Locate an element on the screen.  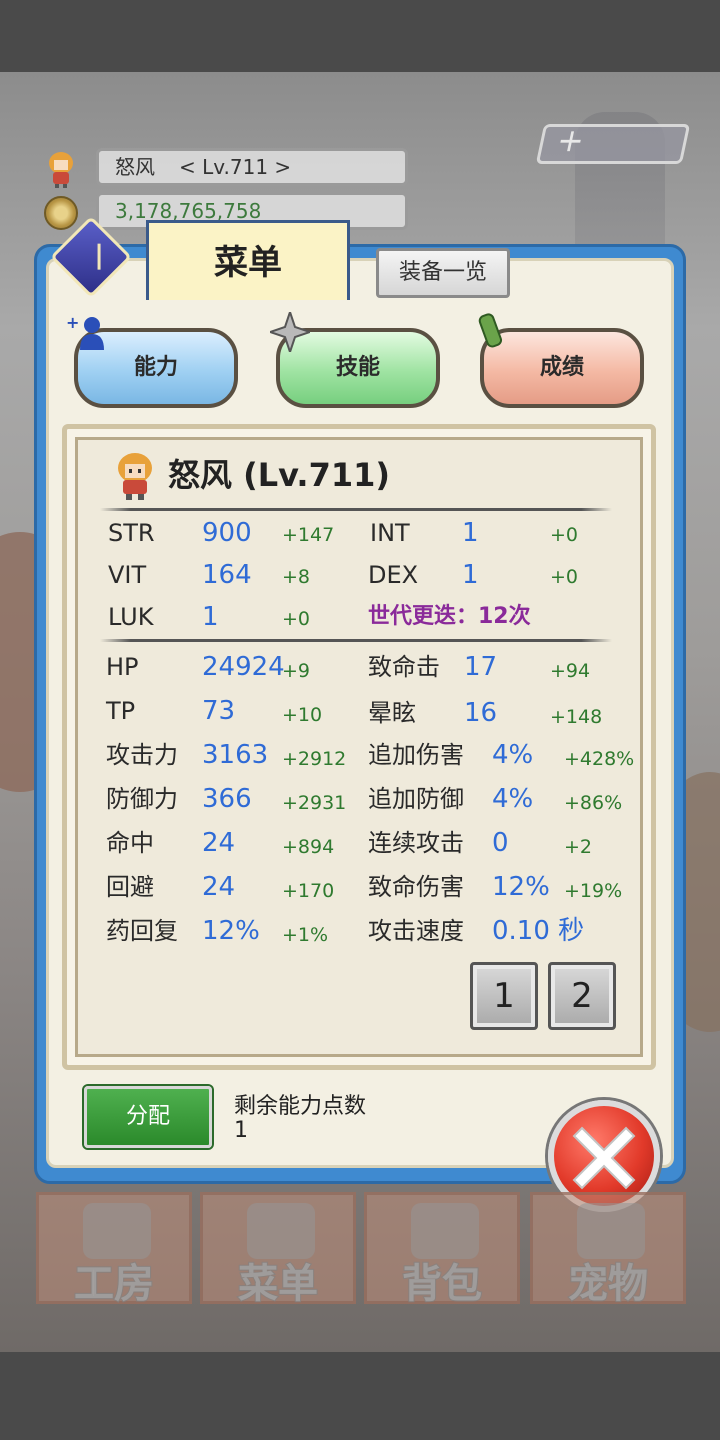
nav-pet-label: 宠物 is located at coordinates (608, 1284).